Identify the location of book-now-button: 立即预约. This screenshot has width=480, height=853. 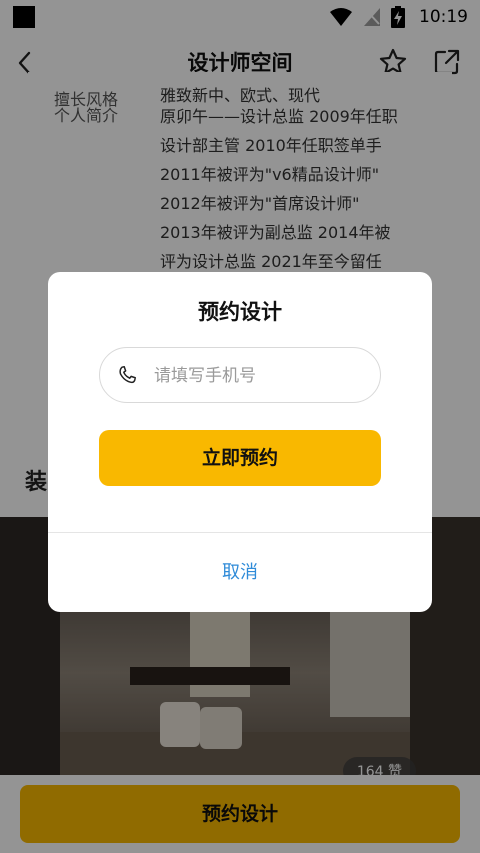
(240, 458).